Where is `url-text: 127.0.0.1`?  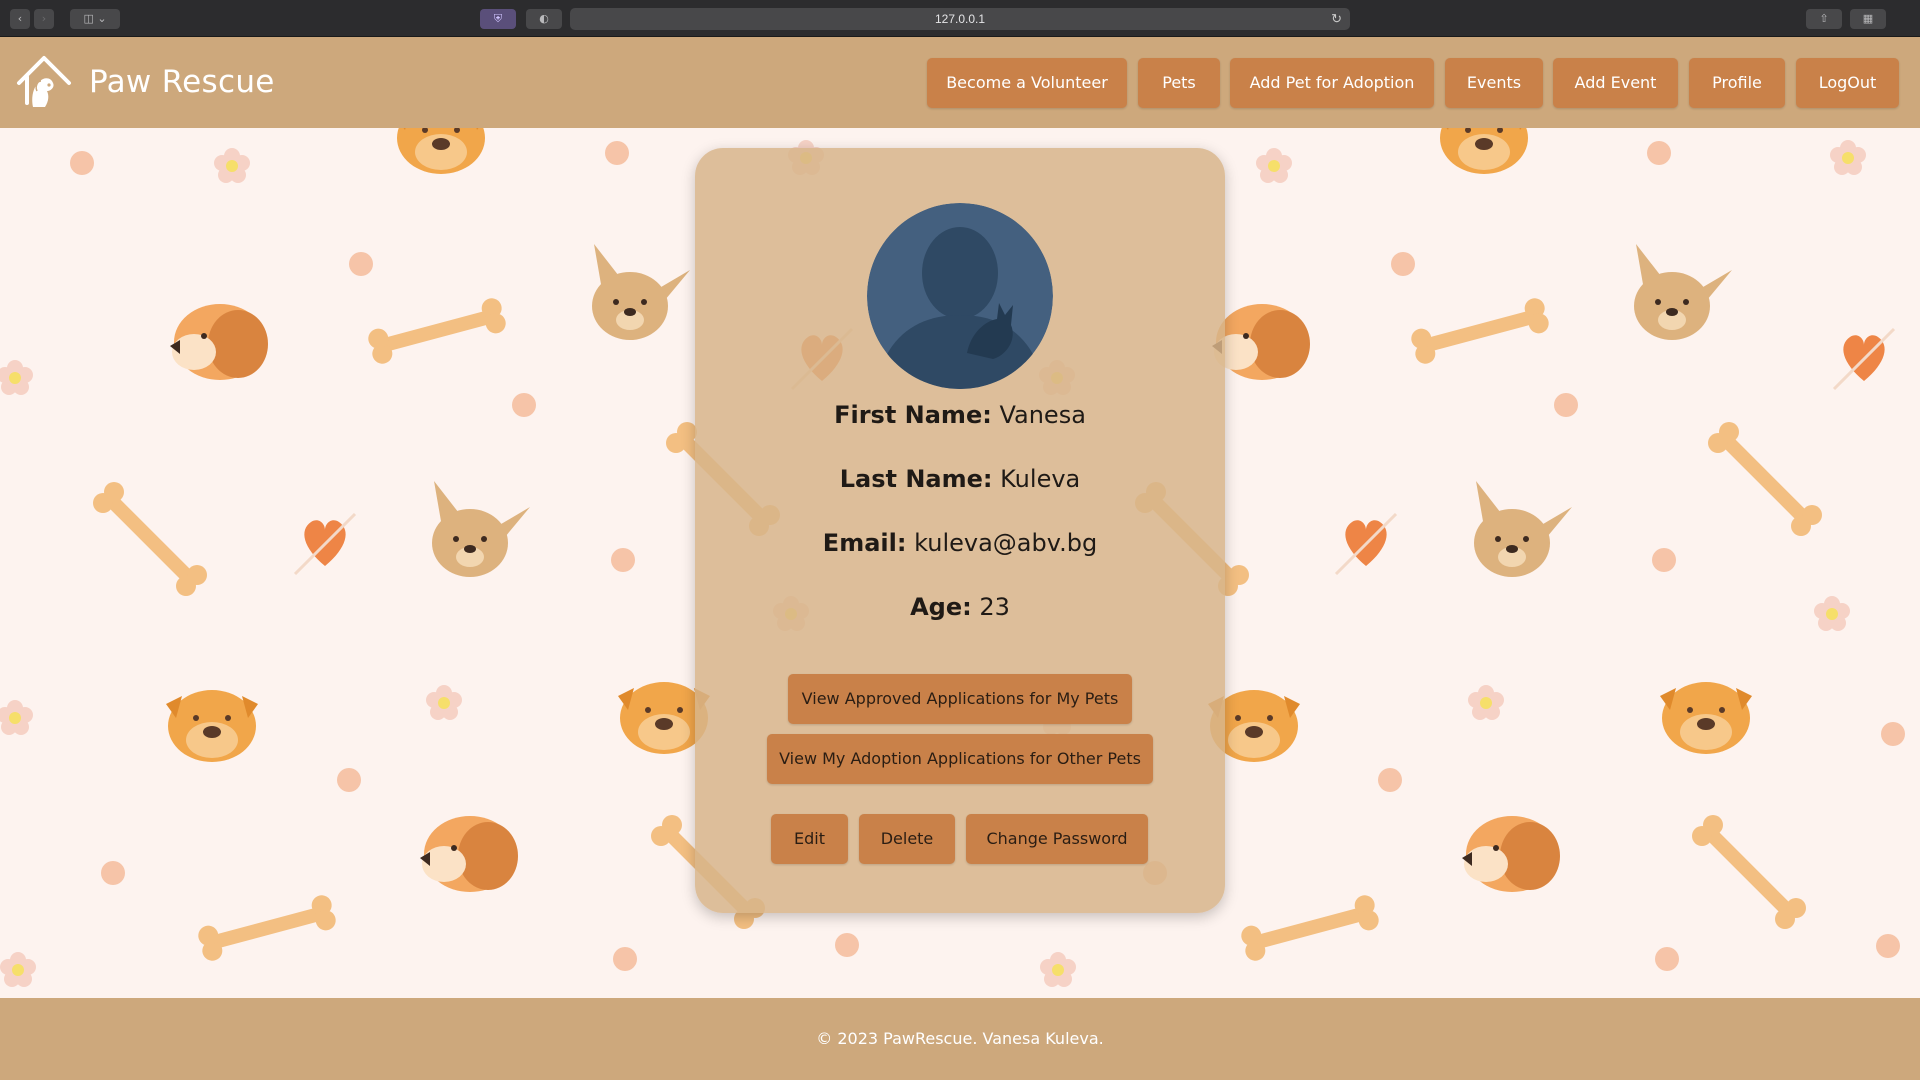 url-text: 127.0.0.1 is located at coordinates (960, 19).